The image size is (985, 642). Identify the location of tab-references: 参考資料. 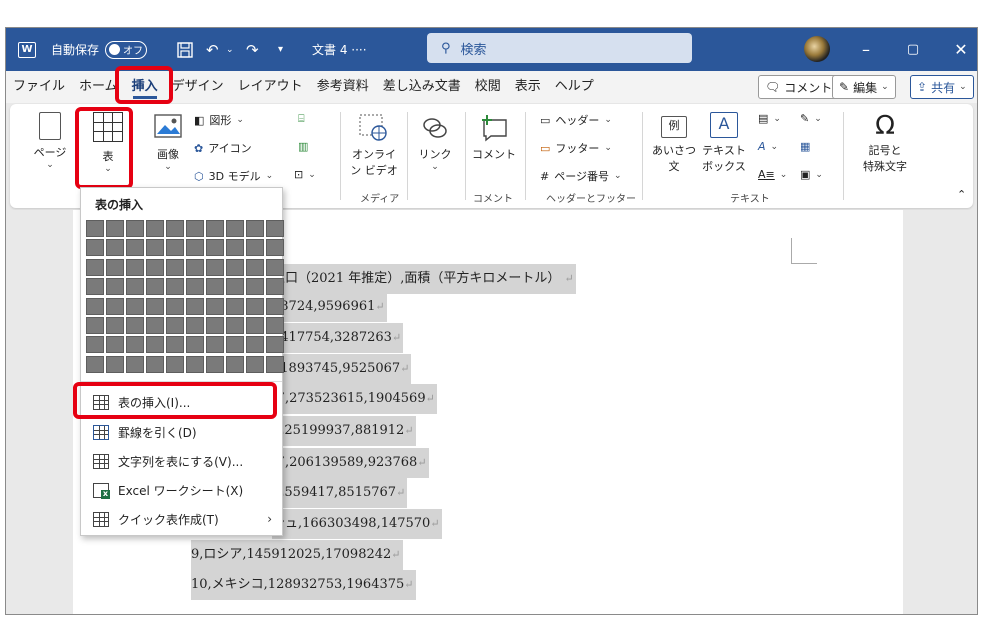
(343, 87).